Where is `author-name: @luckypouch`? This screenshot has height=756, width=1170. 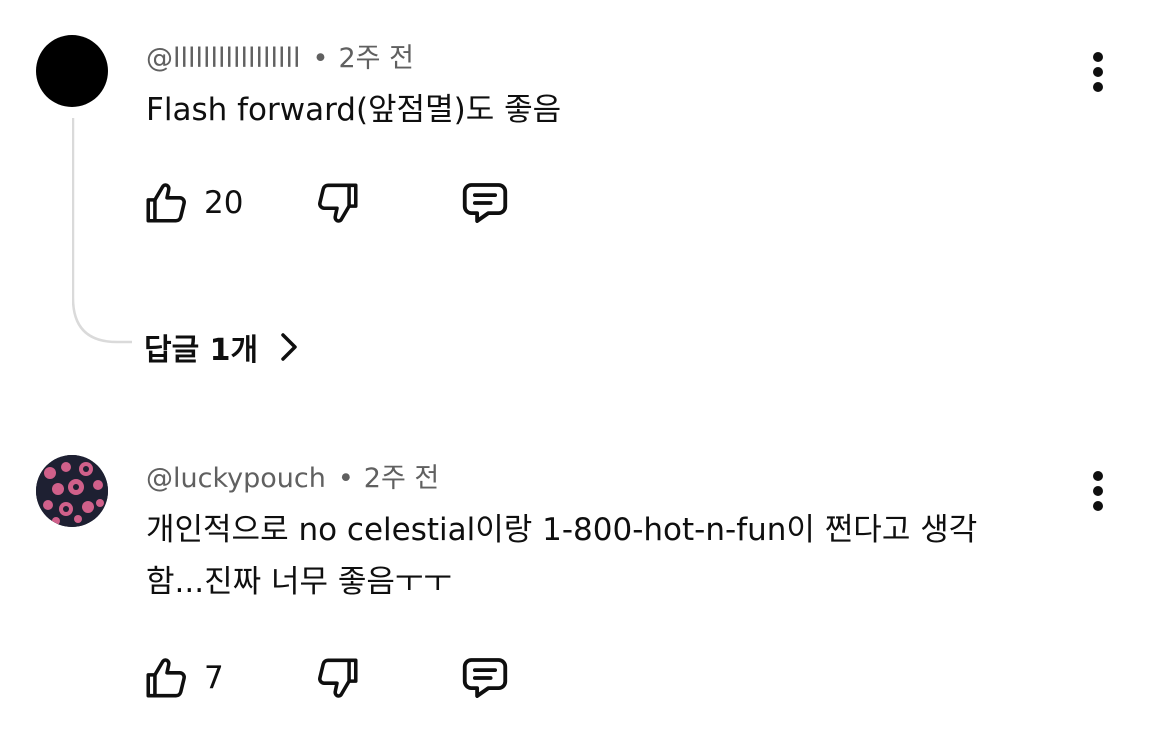 author-name: @luckypouch is located at coordinates (236, 478).